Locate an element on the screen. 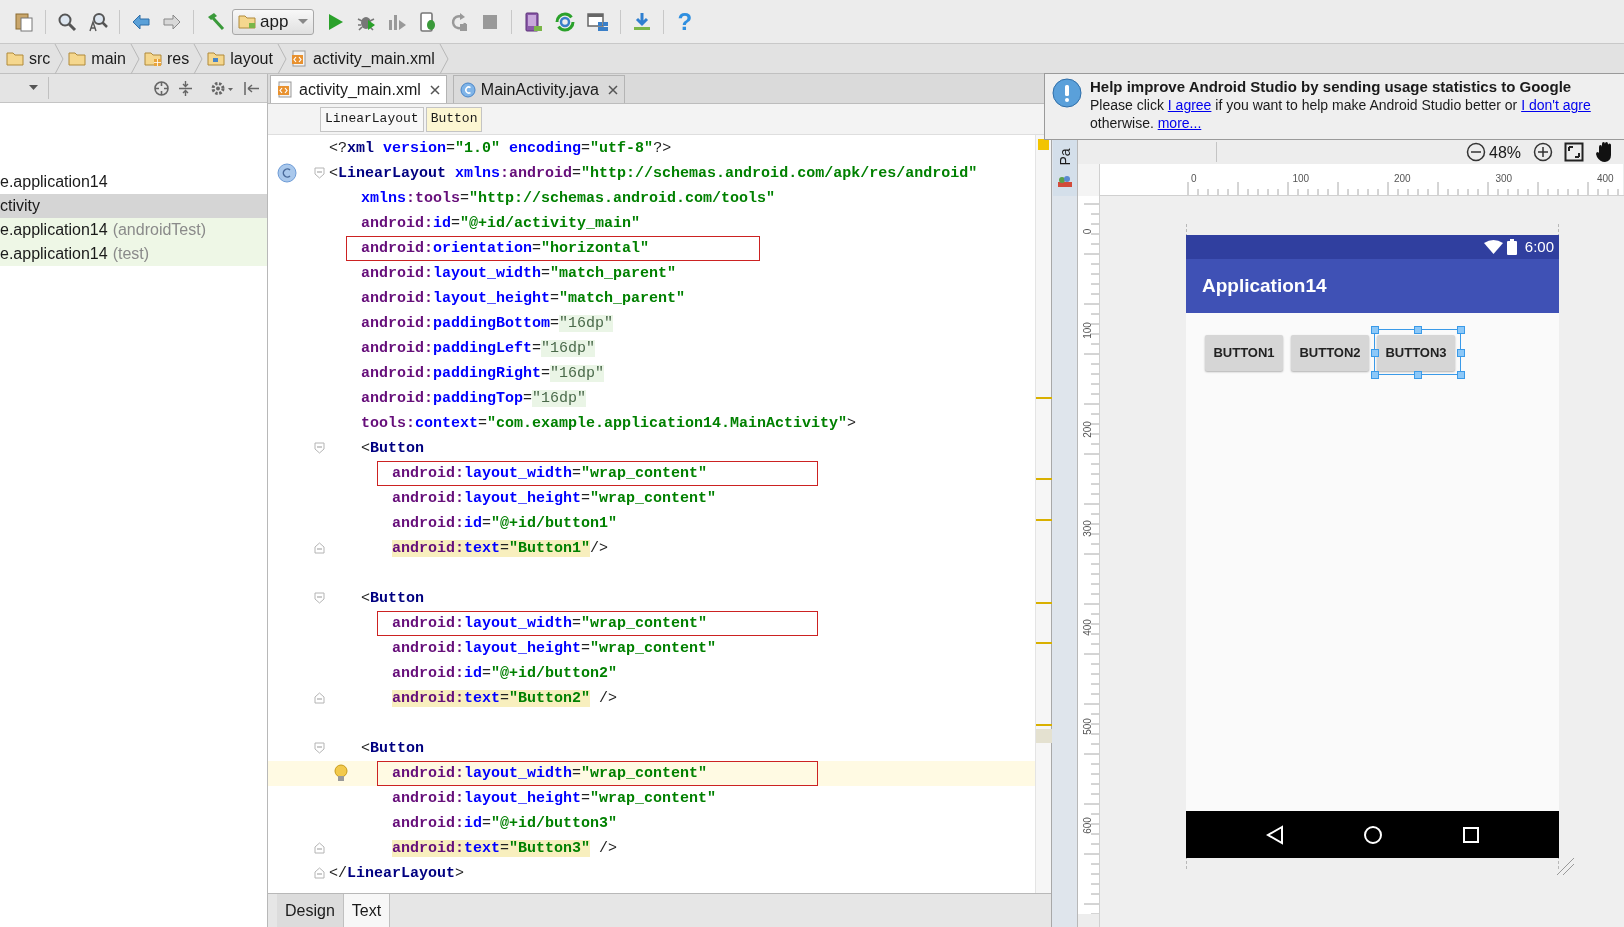  lightbulb-icon is located at coordinates (341, 773).